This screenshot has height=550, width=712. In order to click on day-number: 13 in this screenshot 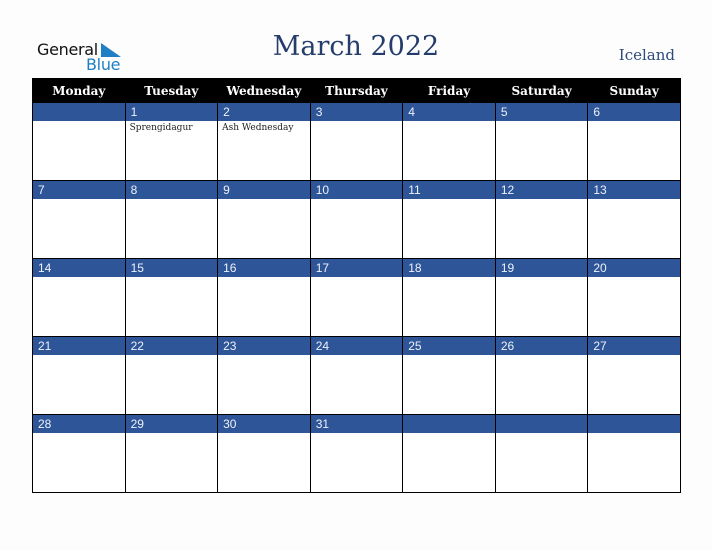, I will do `click(634, 190)`.